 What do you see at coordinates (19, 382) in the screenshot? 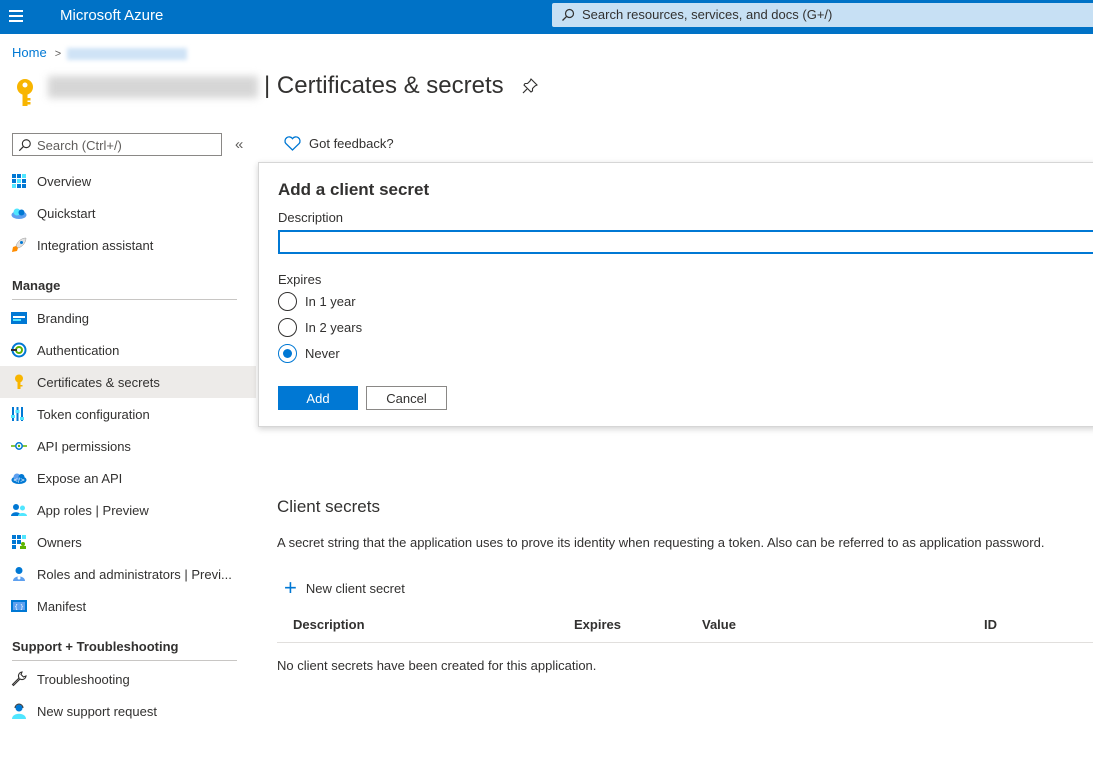
I see `key-icon` at bounding box center [19, 382].